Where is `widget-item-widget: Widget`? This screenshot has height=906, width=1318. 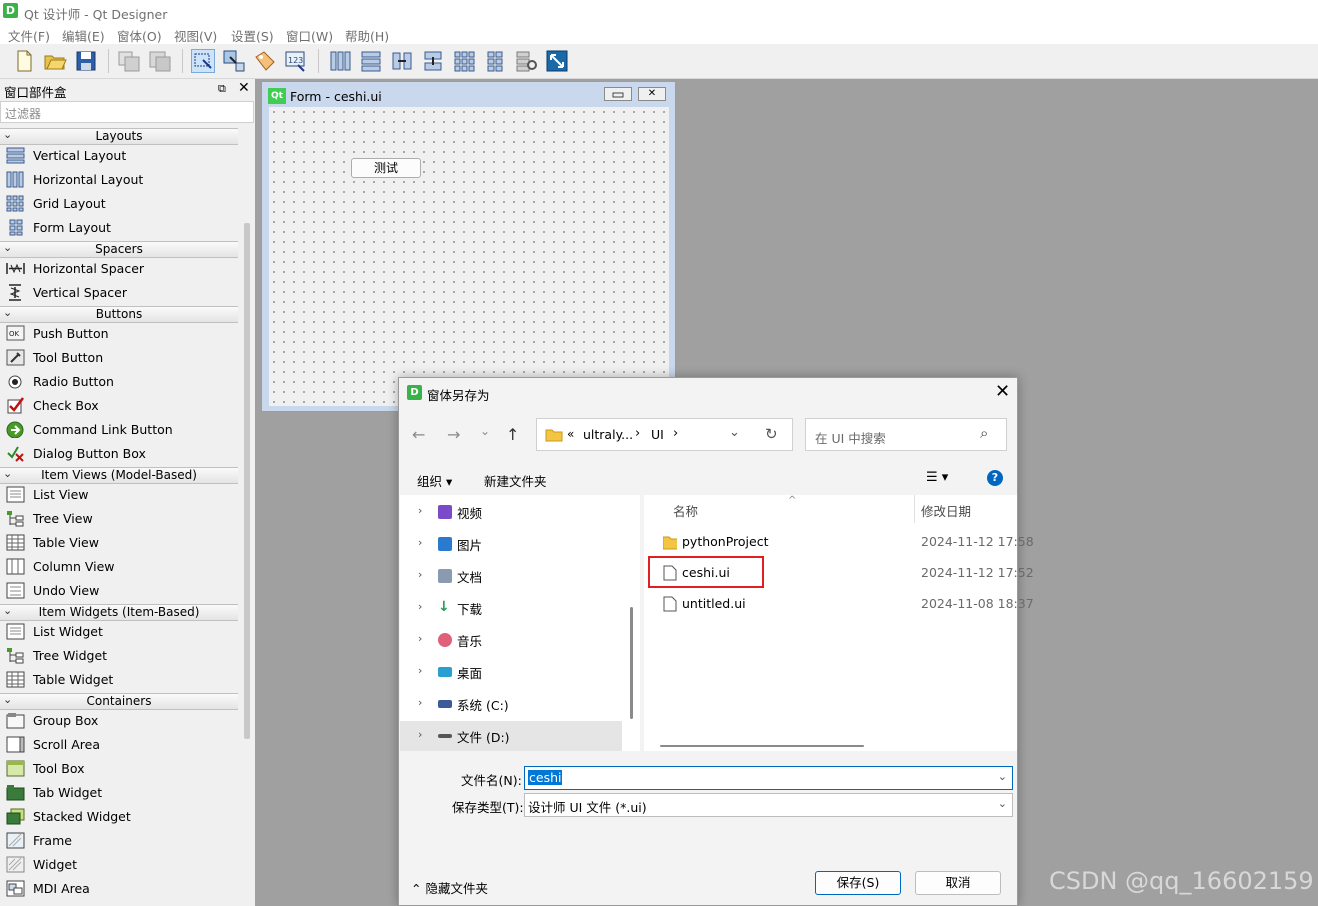
widget-item-widget: Widget is located at coordinates (119, 865).